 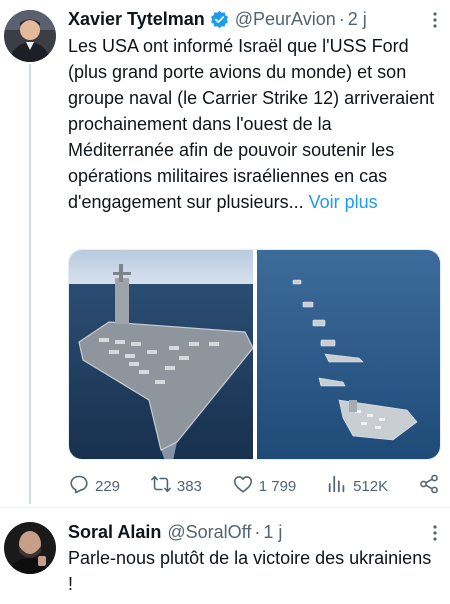 What do you see at coordinates (209, 532) in the screenshot?
I see `reply-author-handle: @SoralOff` at bounding box center [209, 532].